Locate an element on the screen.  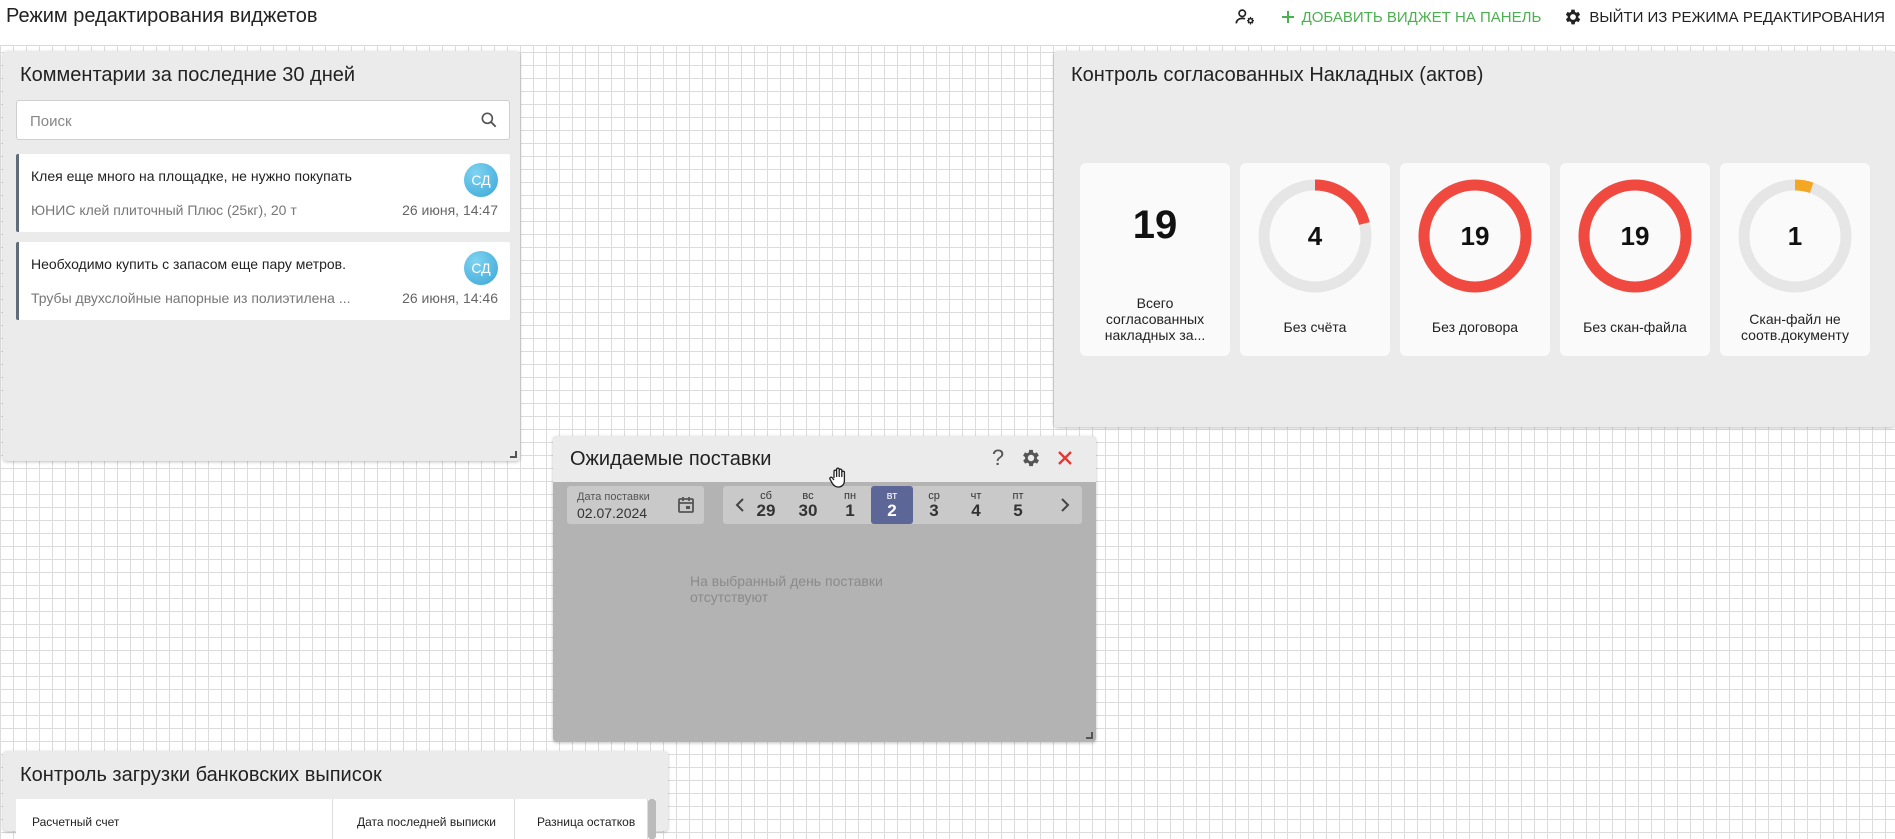
close-button is located at coordinates (1065, 458).